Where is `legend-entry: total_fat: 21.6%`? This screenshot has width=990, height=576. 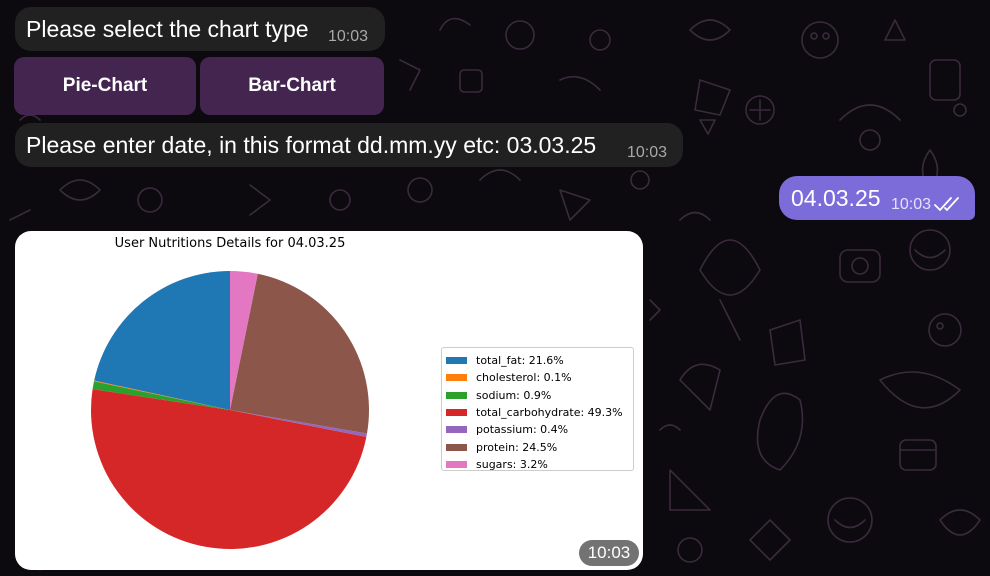
legend-entry: total_fat: 21.6% is located at coordinates (539, 360).